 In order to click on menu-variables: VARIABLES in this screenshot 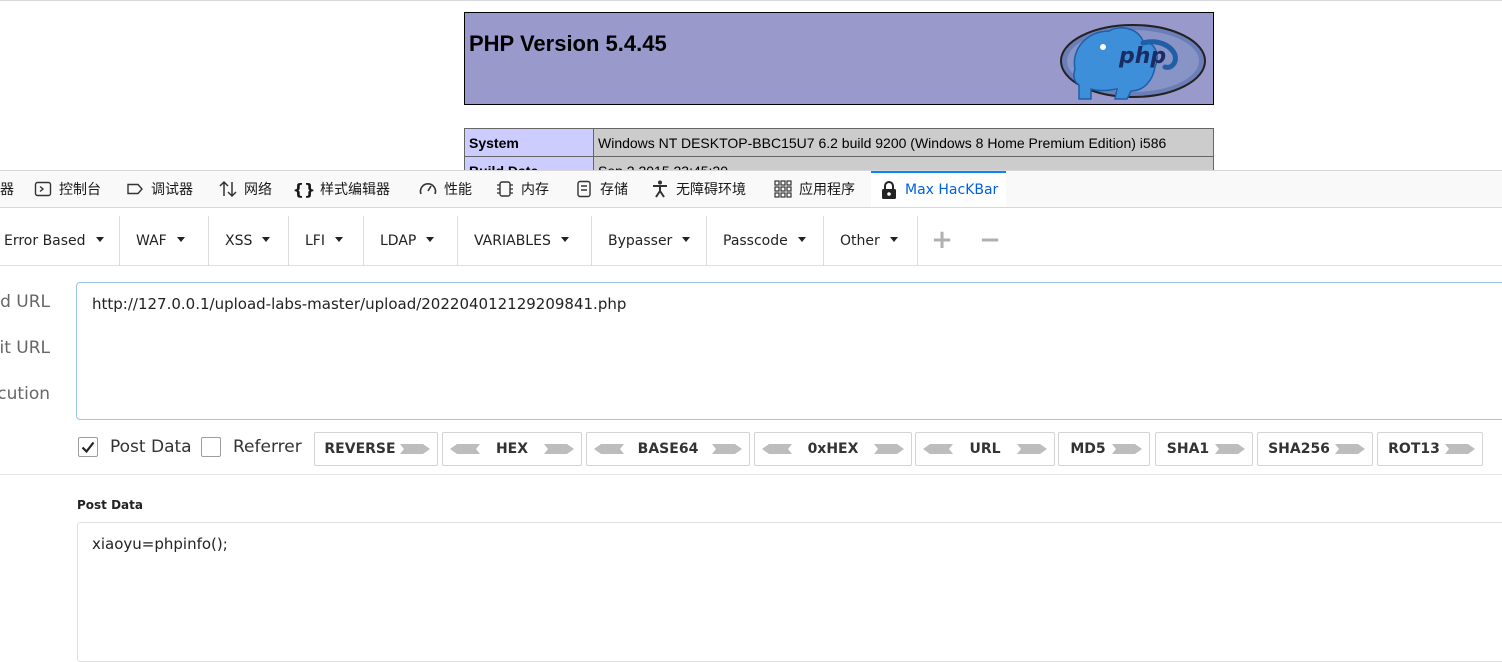, I will do `click(525, 241)`.